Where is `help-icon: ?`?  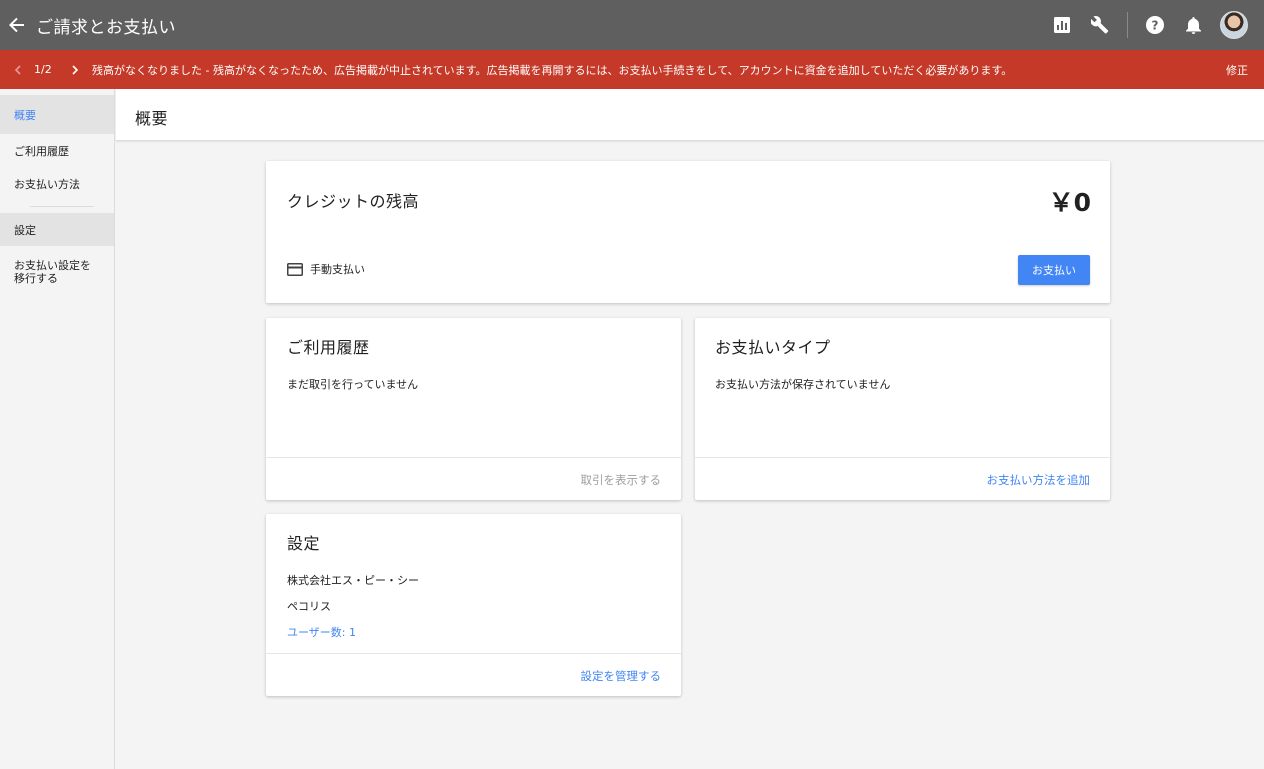 help-icon: ? is located at coordinates (1155, 25).